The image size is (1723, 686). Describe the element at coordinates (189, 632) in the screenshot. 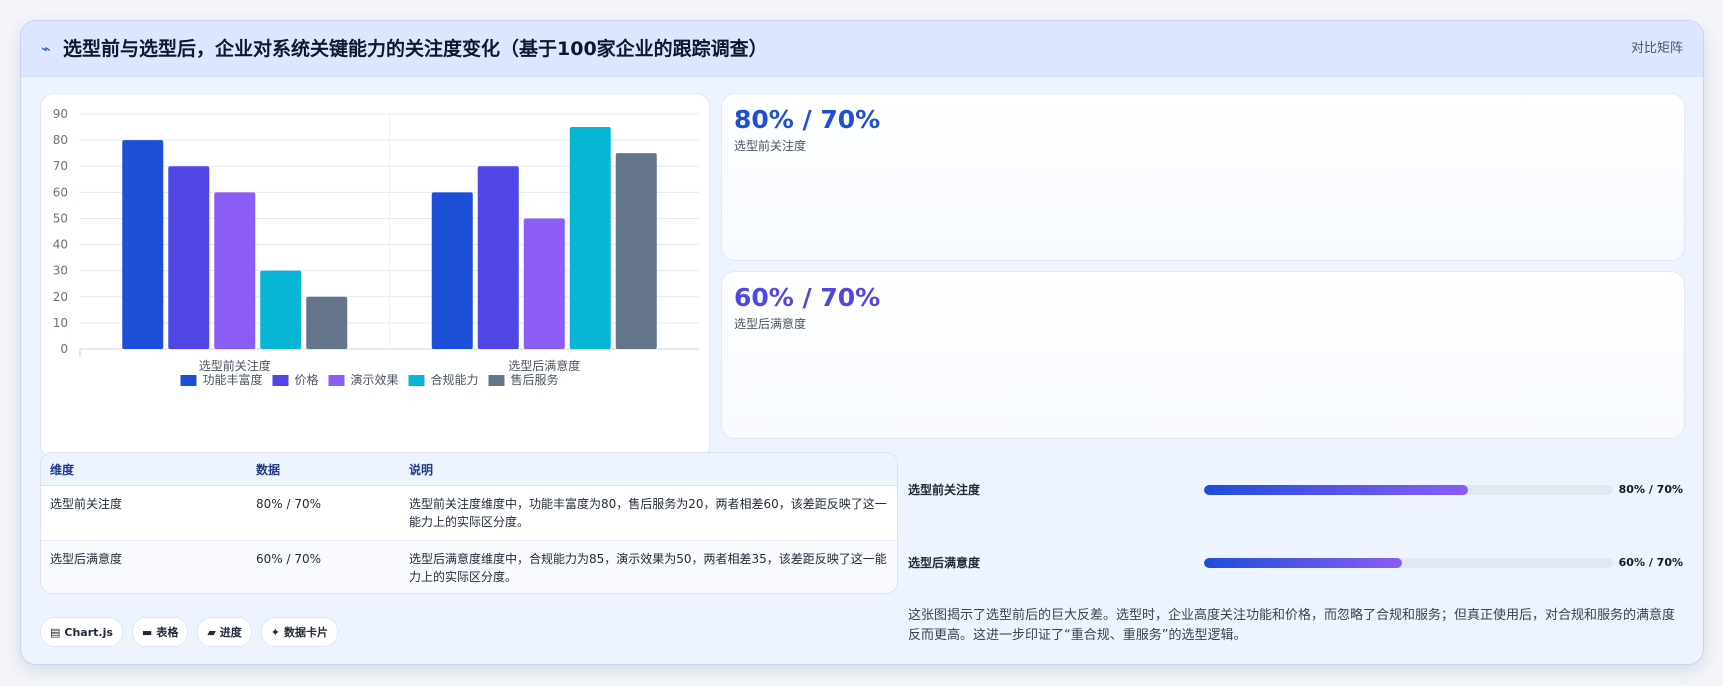

I see `tag-chips: ▤ Chart.js ▬ 表格 ▰ 进度 ✦ 数据卡片` at that location.